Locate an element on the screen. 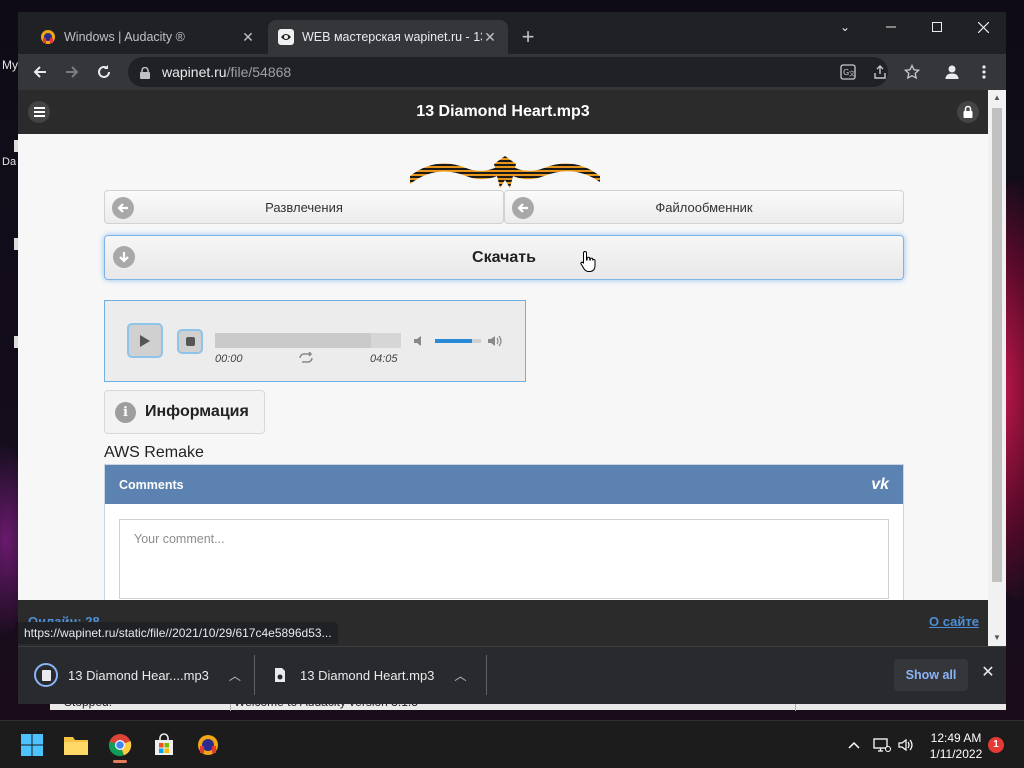  download-item: 13 Diamond Hear....mp3 ︿ is located at coordinates (137, 675).